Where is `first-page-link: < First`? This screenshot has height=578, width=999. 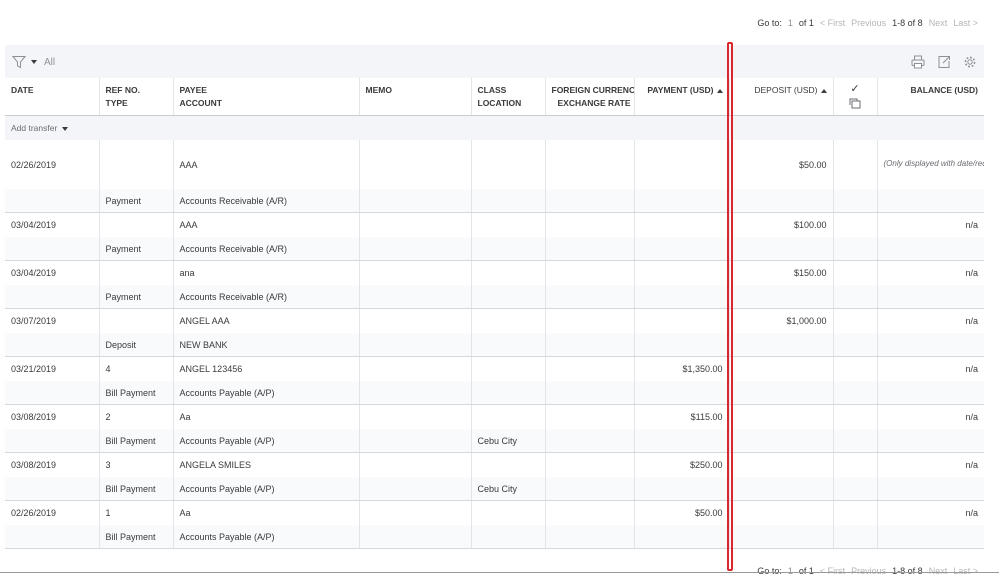
first-page-link: < First is located at coordinates (832, 23).